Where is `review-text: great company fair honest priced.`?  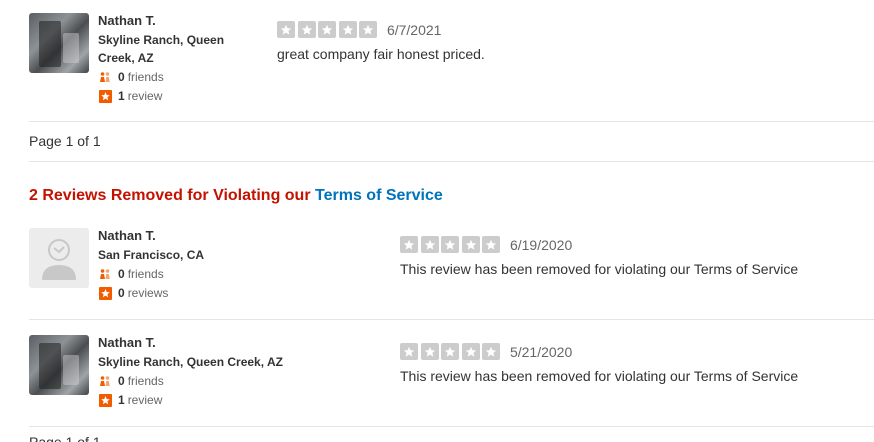
review-text: great company fair honest priced. is located at coordinates (381, 54).